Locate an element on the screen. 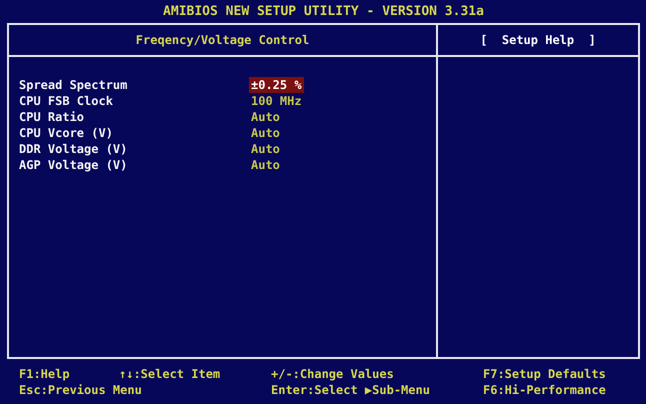  help-panel-title: [ Setup Help ] is located at coordinates (538, 40).